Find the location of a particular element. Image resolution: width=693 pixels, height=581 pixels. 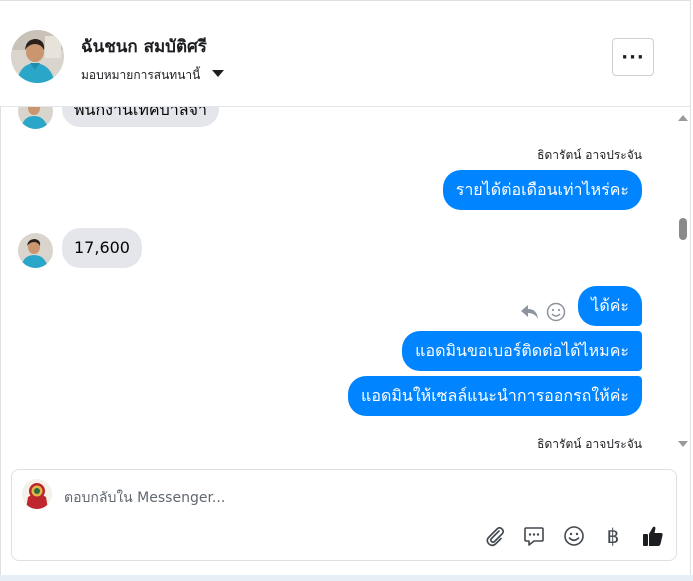

reply-input is located at coordinates (284, 498).